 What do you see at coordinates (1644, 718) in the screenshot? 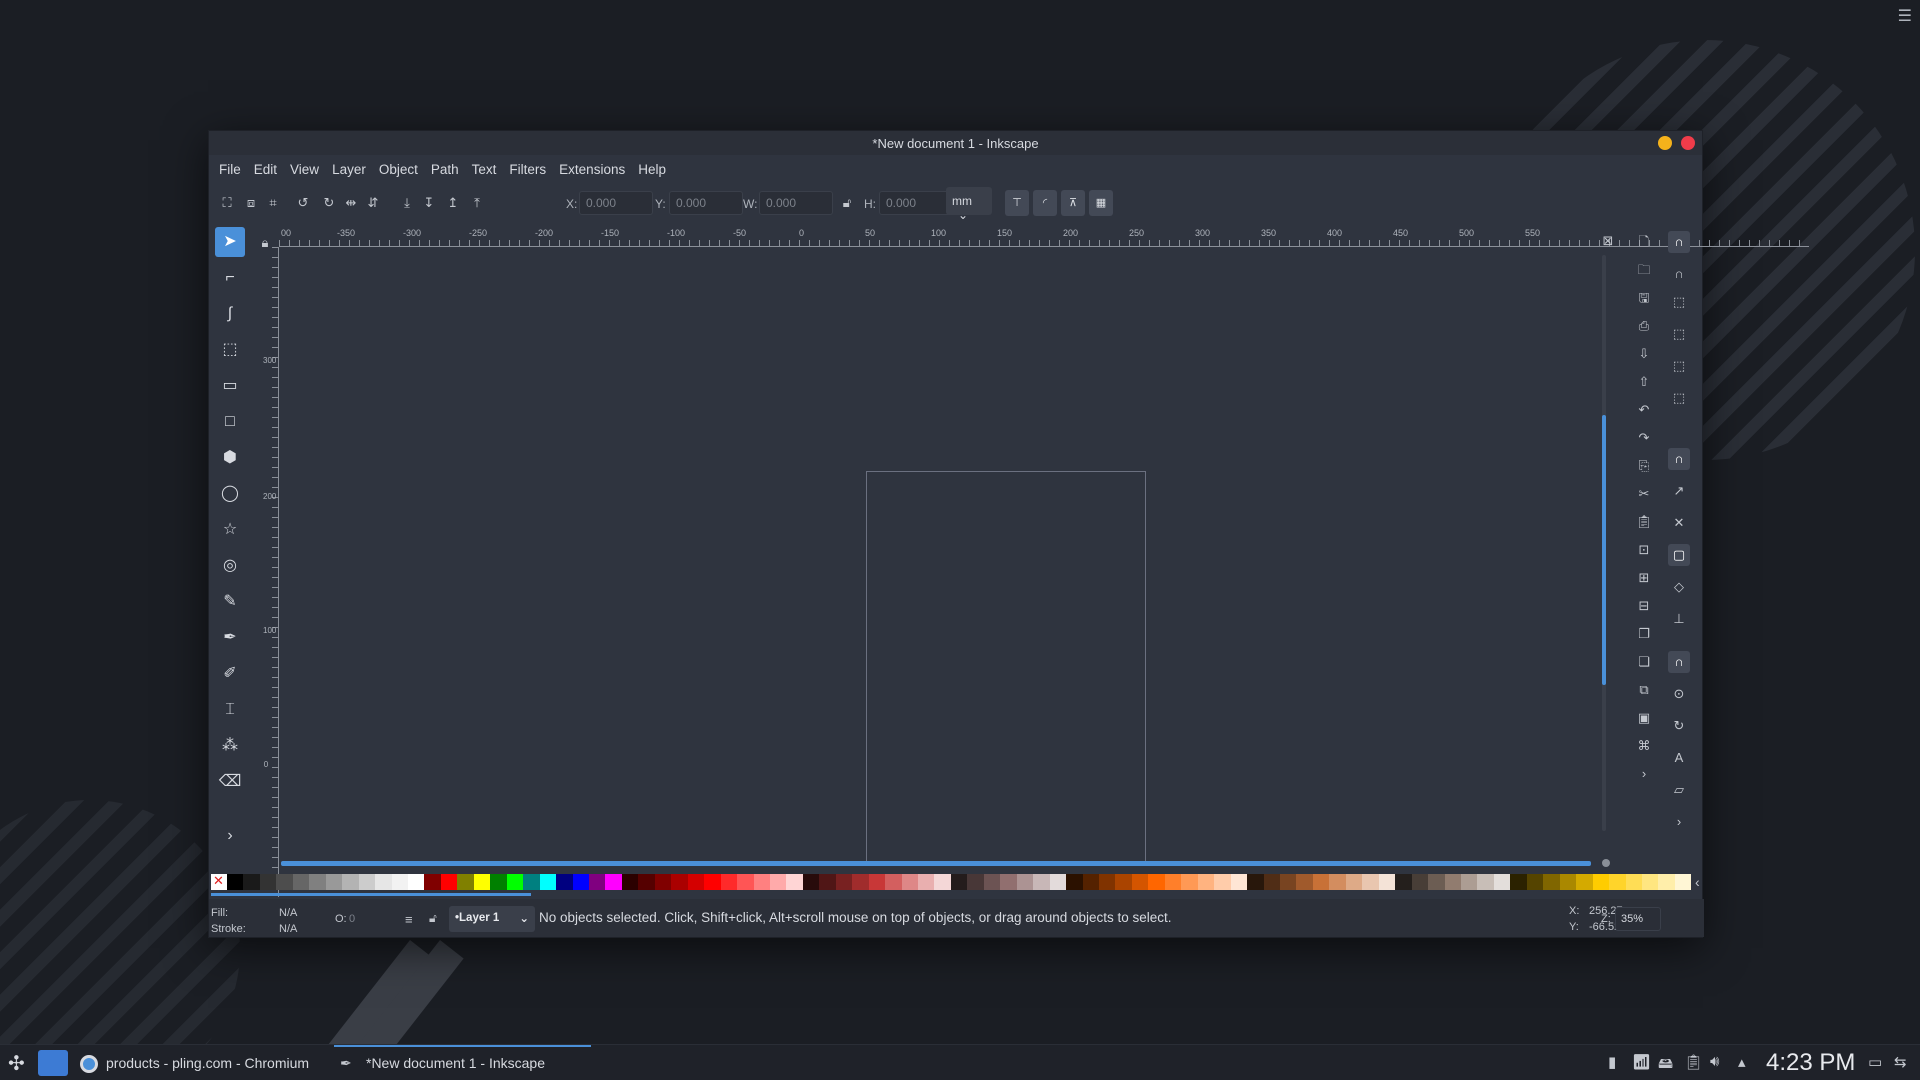
I see `group-icon: ▣` at bounding box center [1644, 718].